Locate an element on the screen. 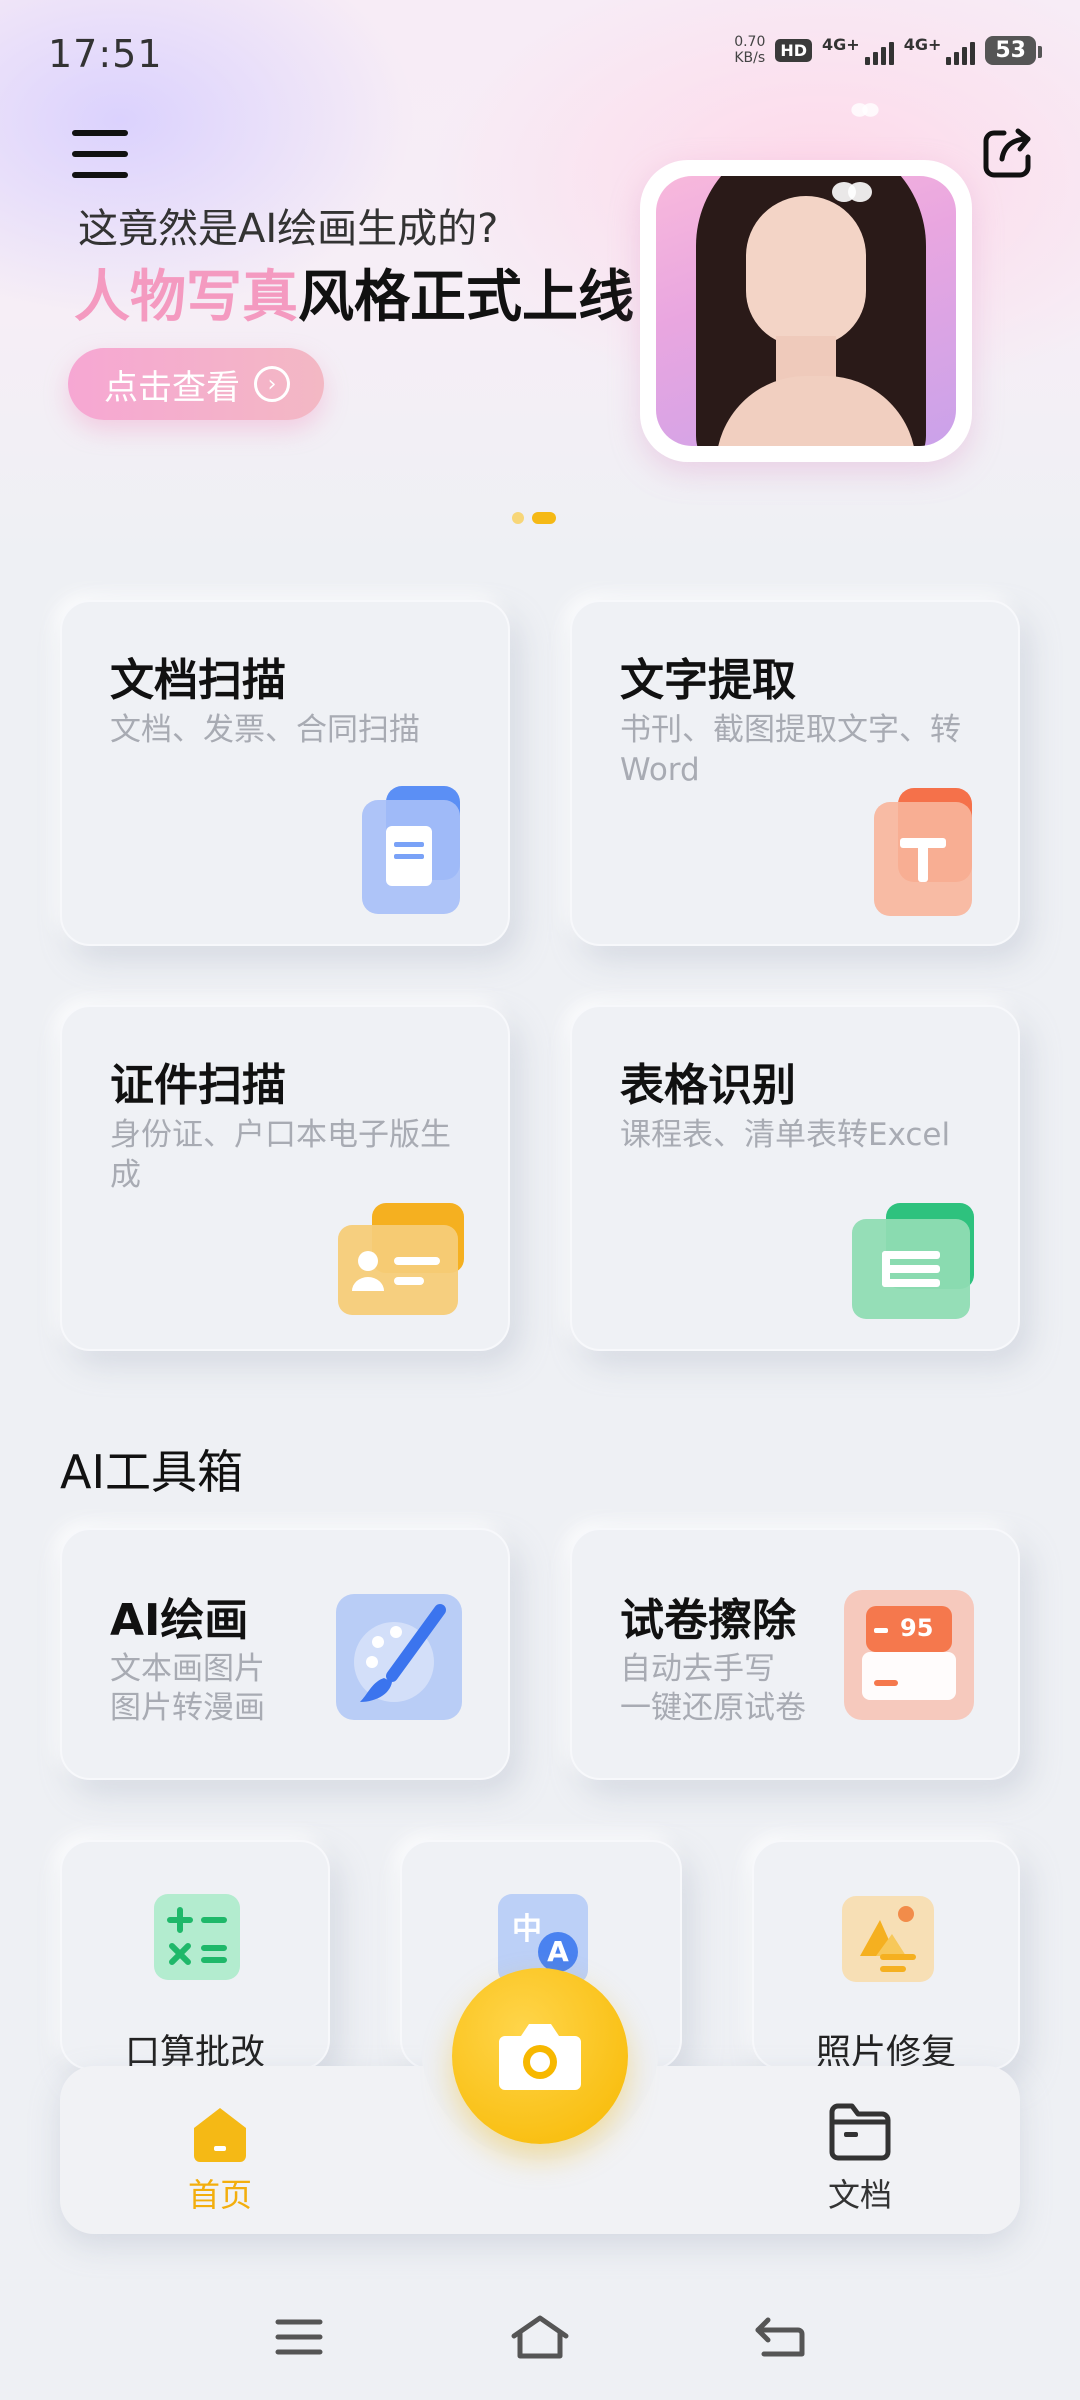 The width and height of the screenshot is (1080, 2400). translate-glyph-source: 中 is located at coordinates (527, 1929).